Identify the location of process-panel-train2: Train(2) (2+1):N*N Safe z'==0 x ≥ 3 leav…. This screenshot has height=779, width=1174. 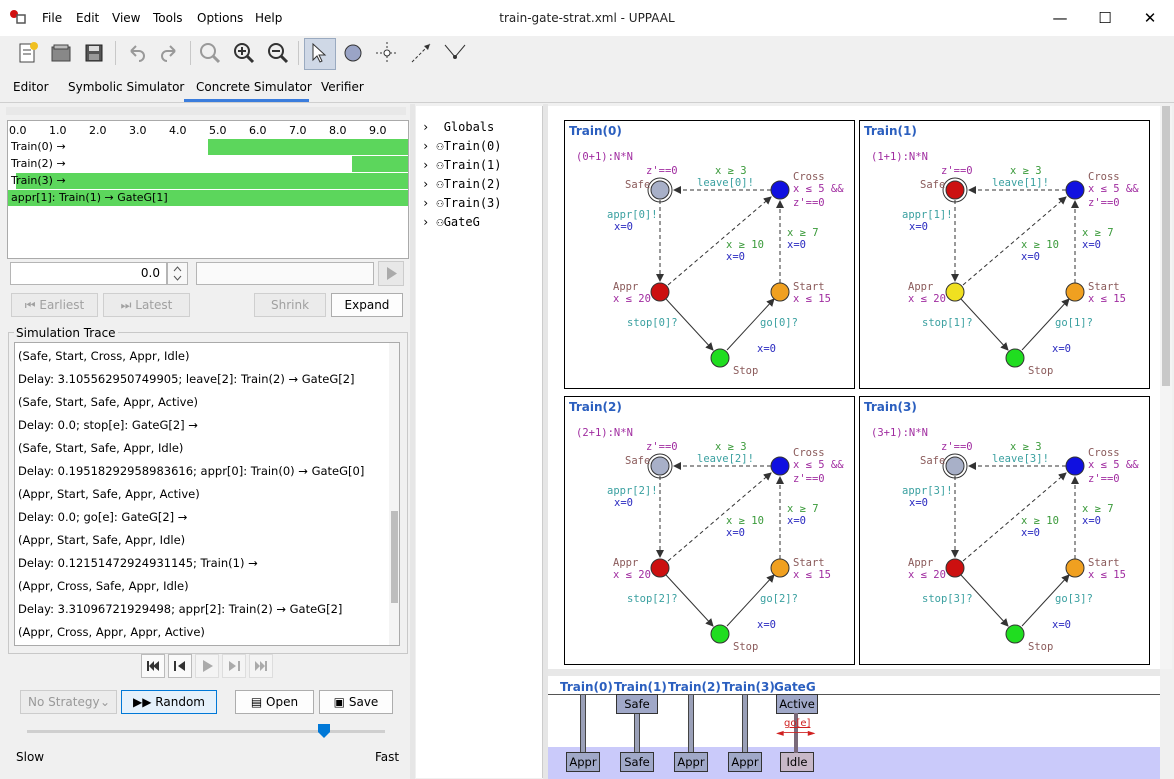
(709, 530).